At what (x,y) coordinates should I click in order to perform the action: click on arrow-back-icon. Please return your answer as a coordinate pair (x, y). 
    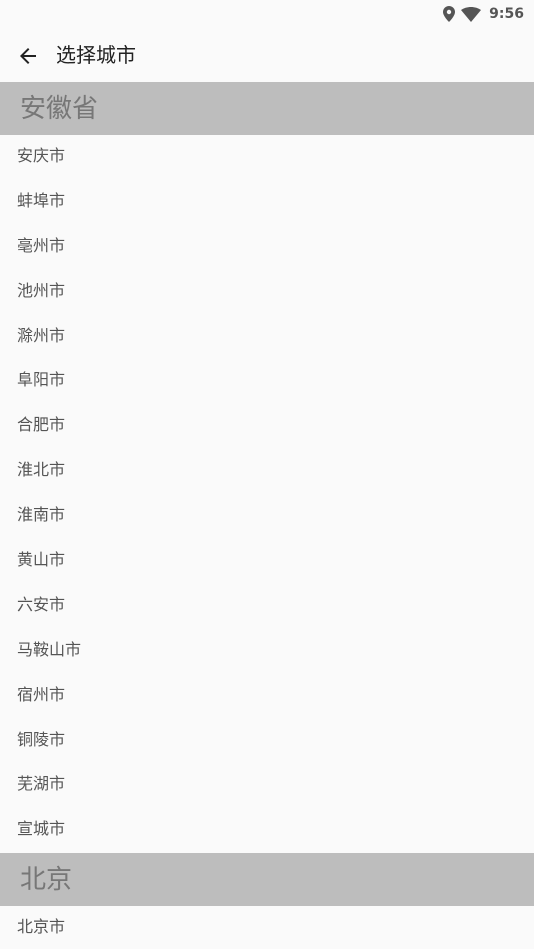
    Looking at the image, I should click on (28, 56).